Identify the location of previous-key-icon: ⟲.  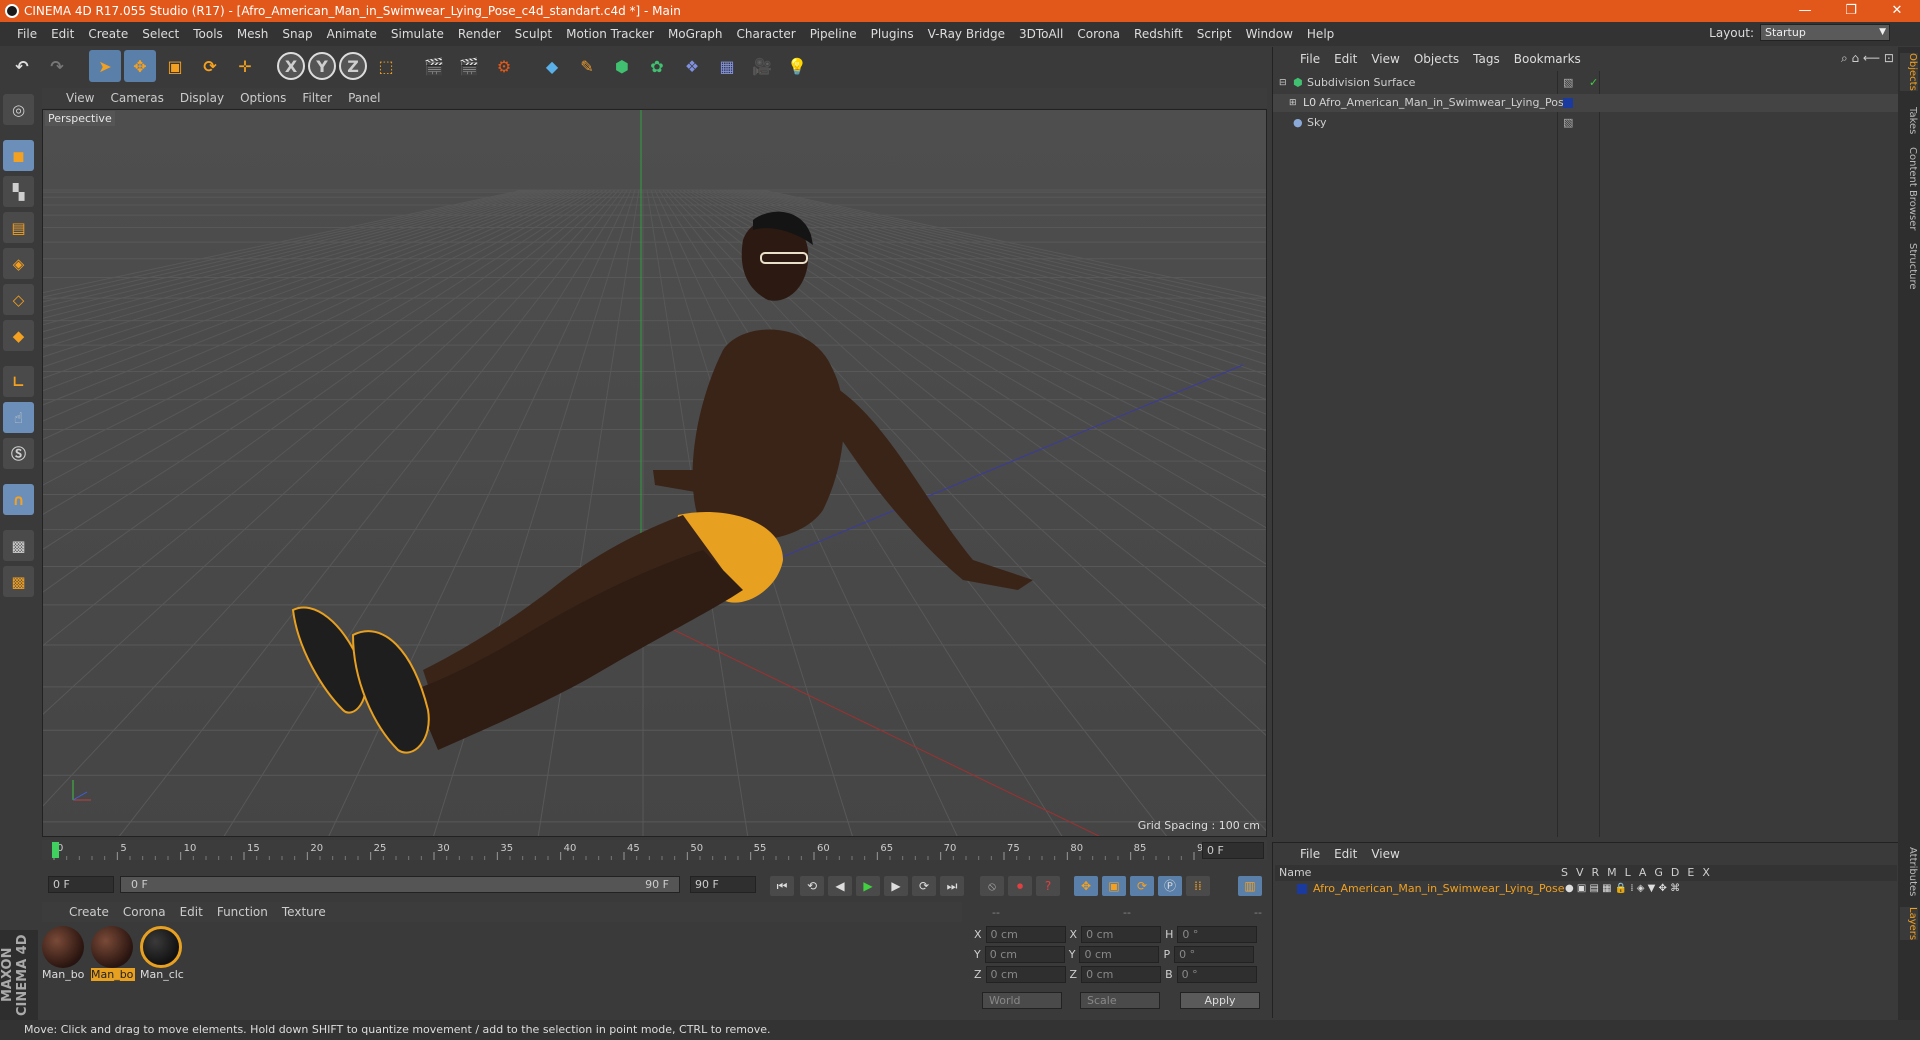
(812, 886).